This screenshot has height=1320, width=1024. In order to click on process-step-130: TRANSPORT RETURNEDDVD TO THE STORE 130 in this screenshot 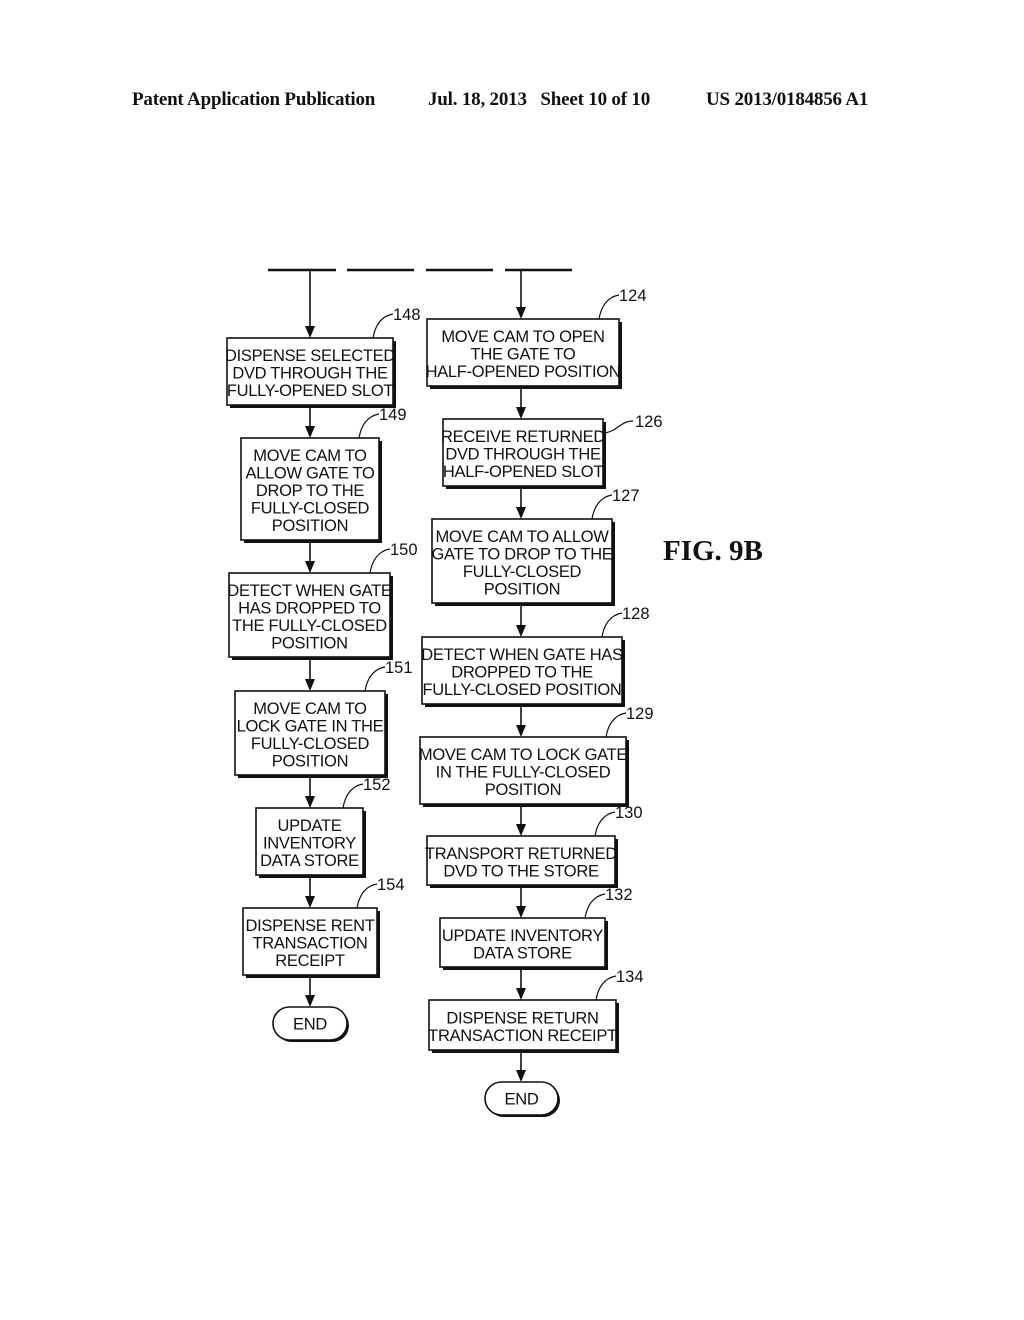, I will do `click(534, 846)`.